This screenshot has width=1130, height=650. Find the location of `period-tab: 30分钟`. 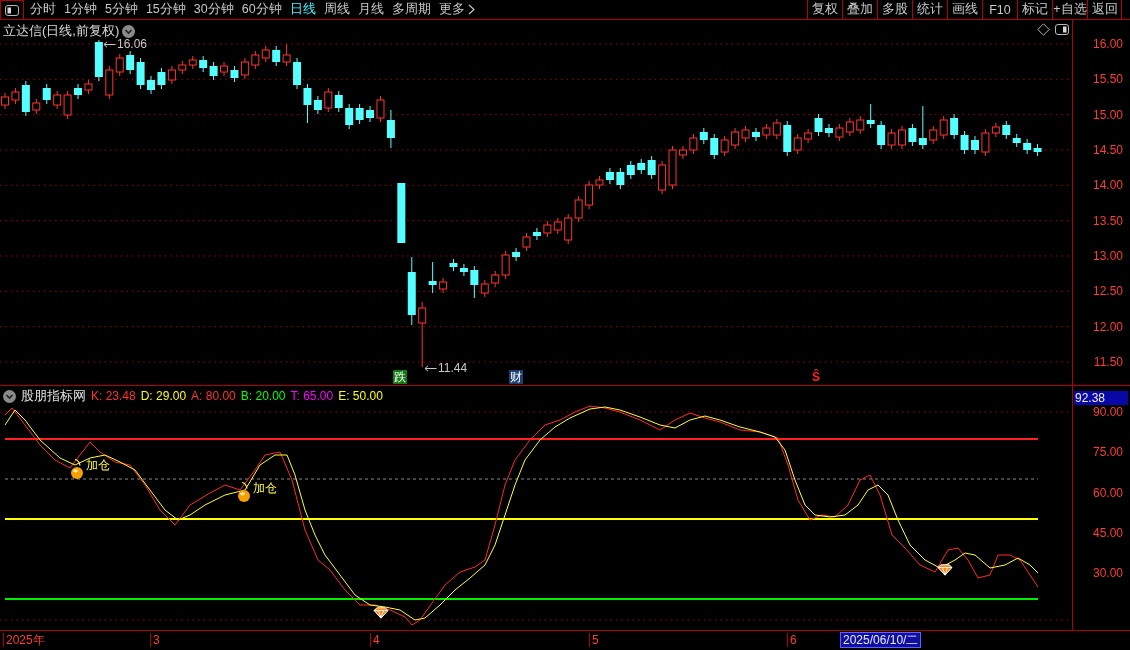

period-tab: 30分钟 is located at coordinates (213, 9).